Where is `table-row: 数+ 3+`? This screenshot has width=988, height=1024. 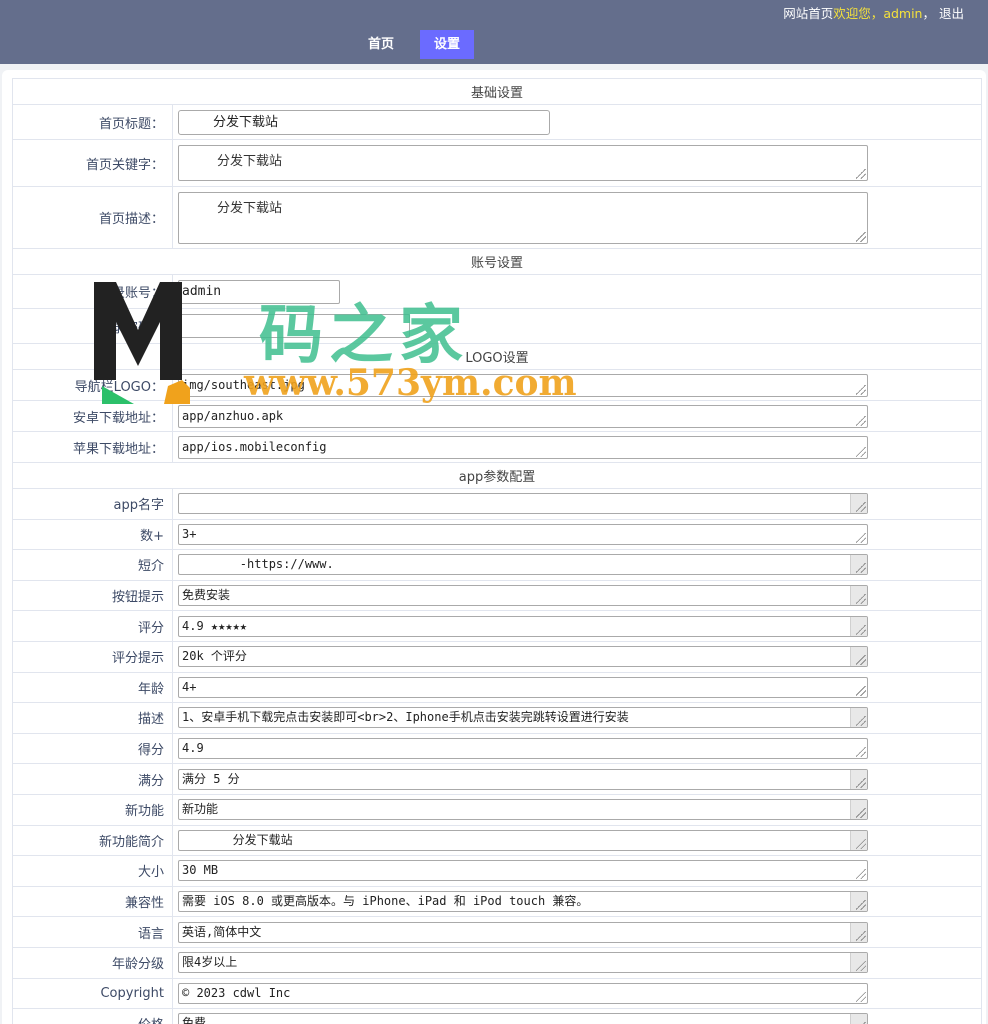 table-row: 数+ 3+ is located at coordinates (497, 534).